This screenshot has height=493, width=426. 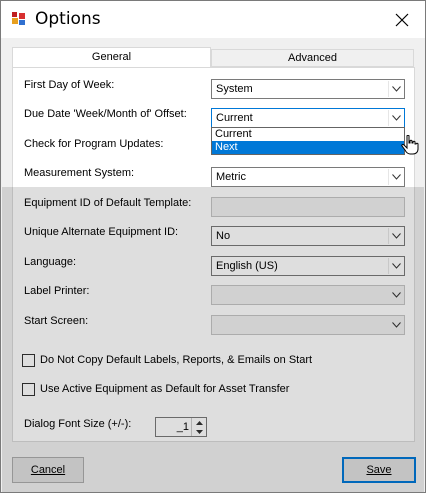 I want to click on tab-general: General, so click(x=111, y=57).